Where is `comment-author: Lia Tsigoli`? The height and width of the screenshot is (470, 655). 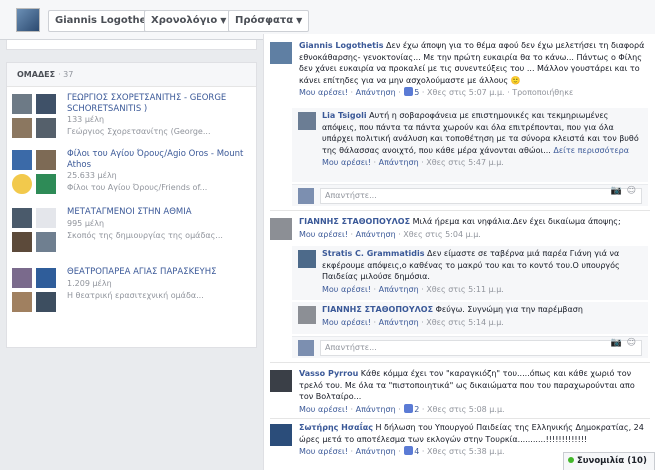 comment-author: Lia Tsigoli is located at coordinates (344, 115).